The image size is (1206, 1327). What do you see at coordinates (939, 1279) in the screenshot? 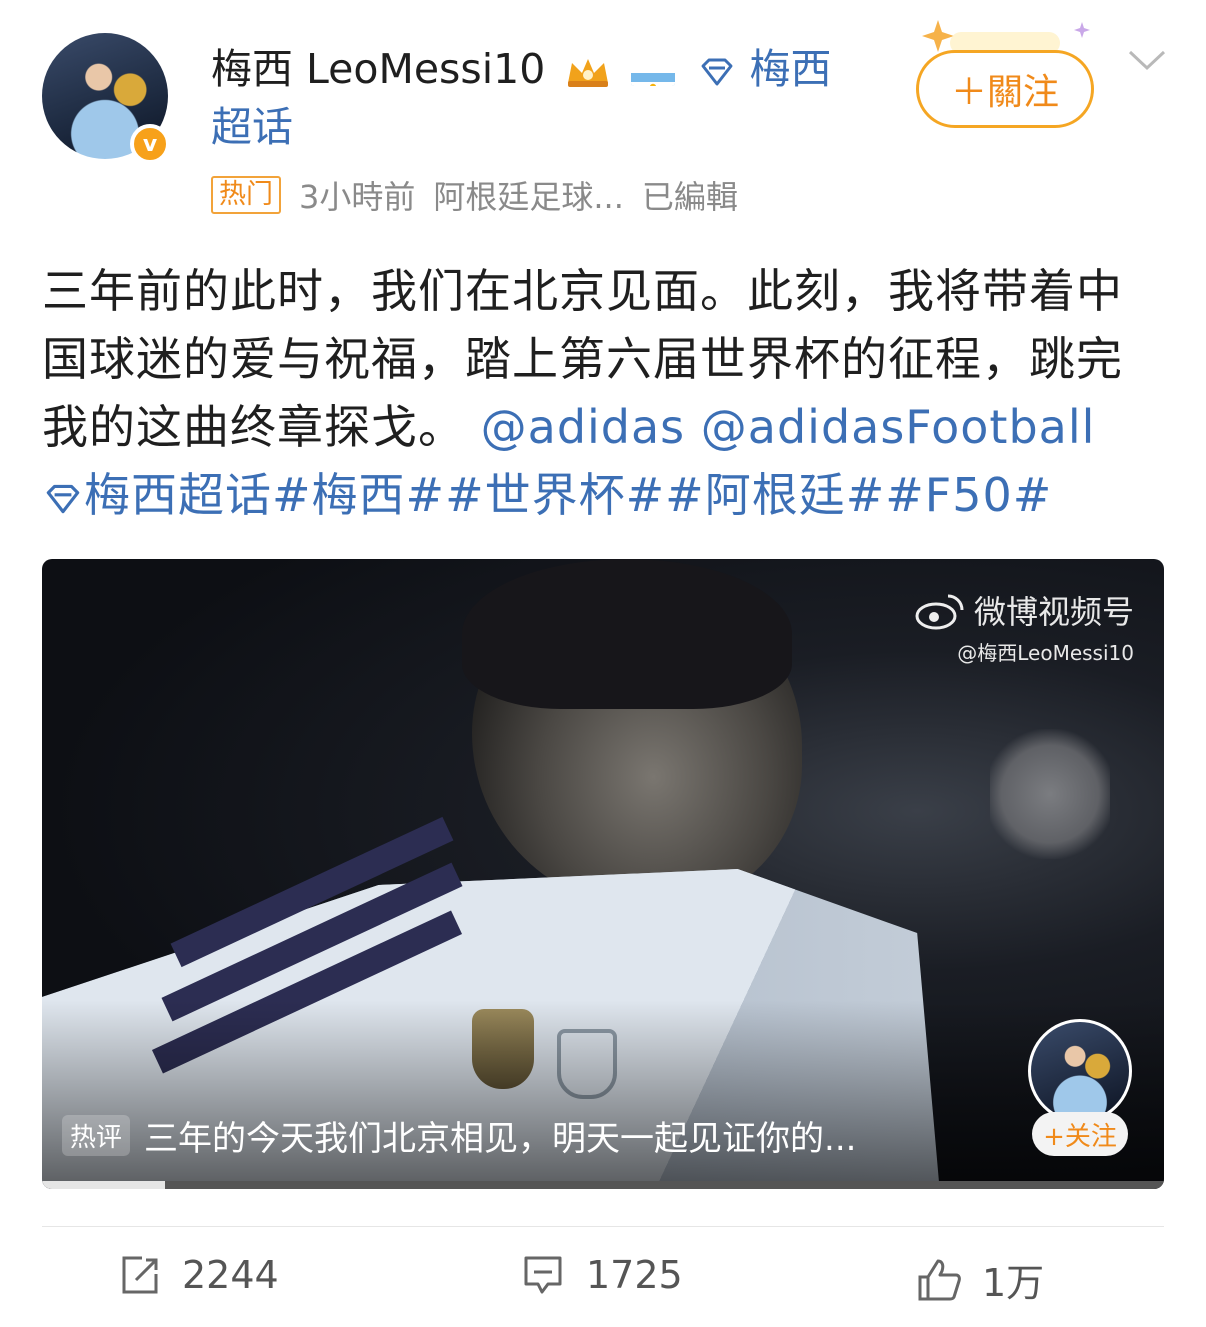
I see `thumbs-up-icon` at bounding box center [939, 1279].